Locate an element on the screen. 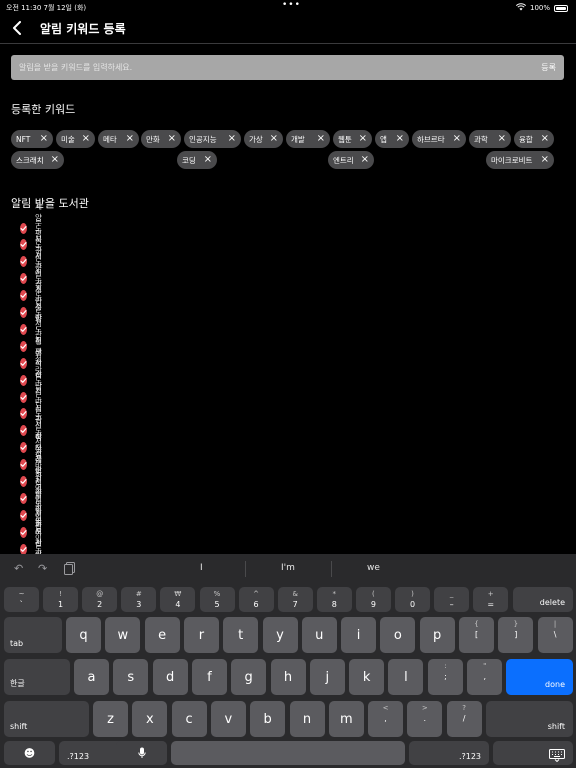 This screenshot has height=768, width=576. letter-key: v is located at coordinates (228, 719).